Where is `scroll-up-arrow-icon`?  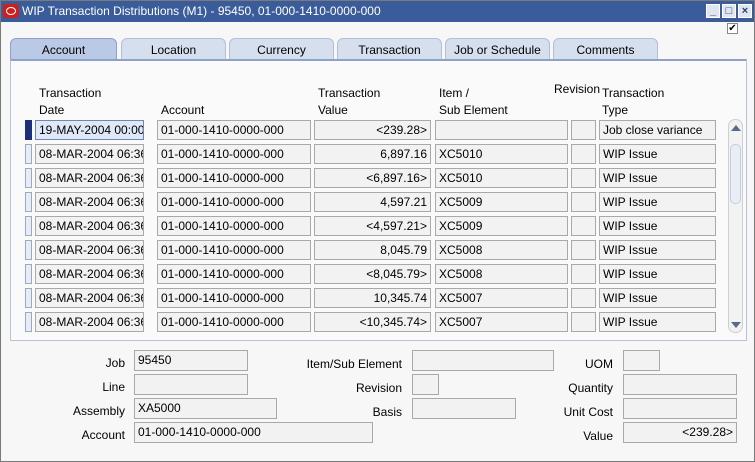 scroll-up-arrow-icon is located at coordinates (736, 128).